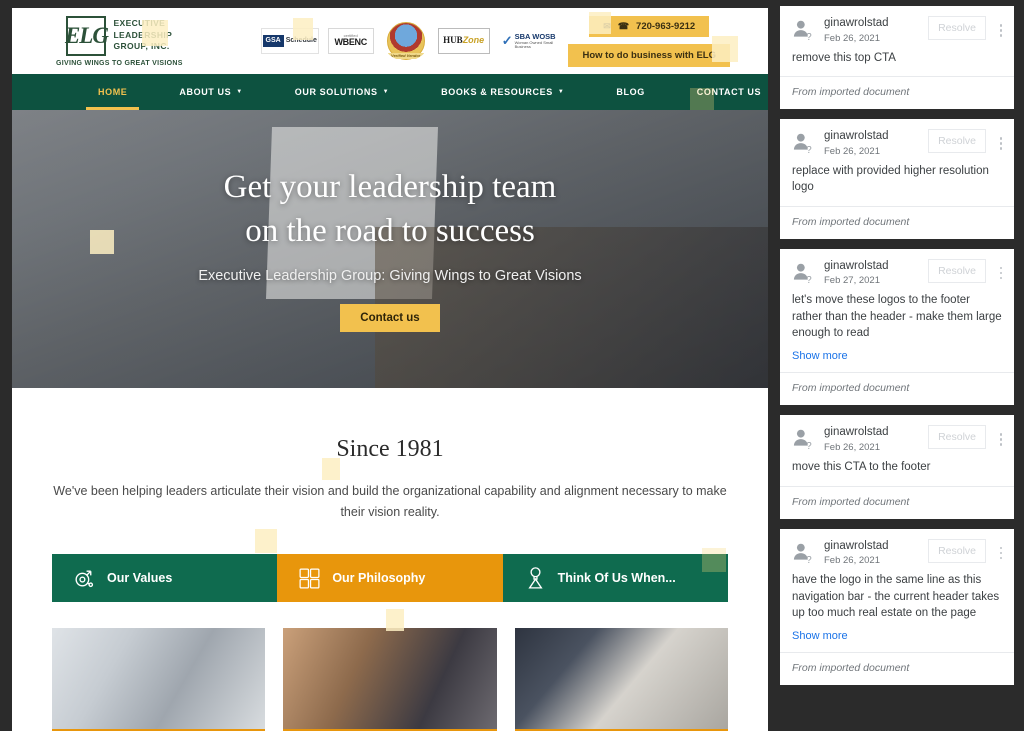  I want to click on nav-item-blog-label: BLOG, so click(630, 92).